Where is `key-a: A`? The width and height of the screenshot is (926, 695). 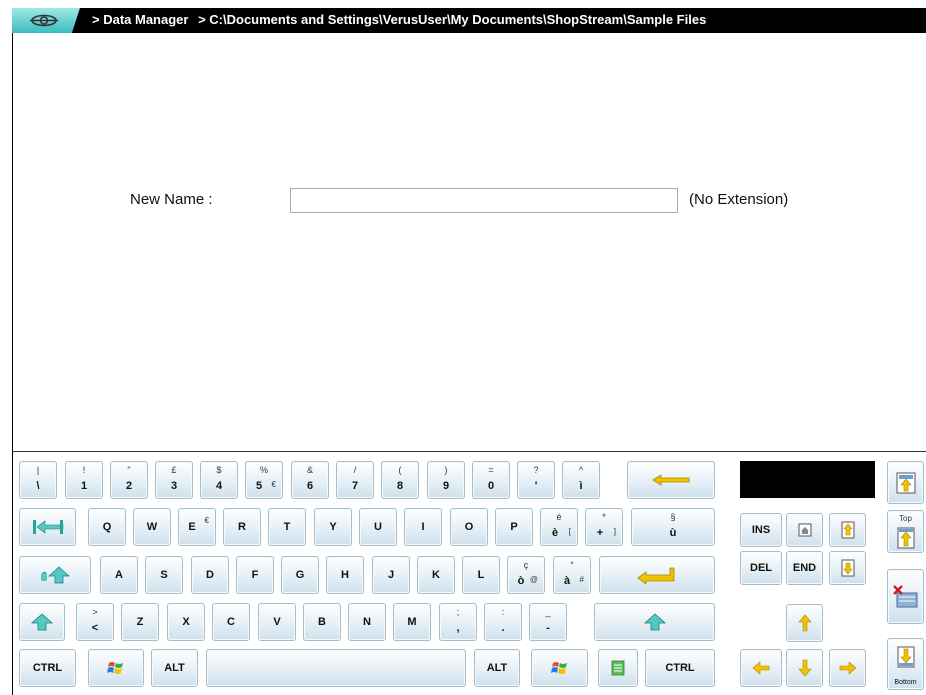
key-a: A is located at coordinates (119, 575).